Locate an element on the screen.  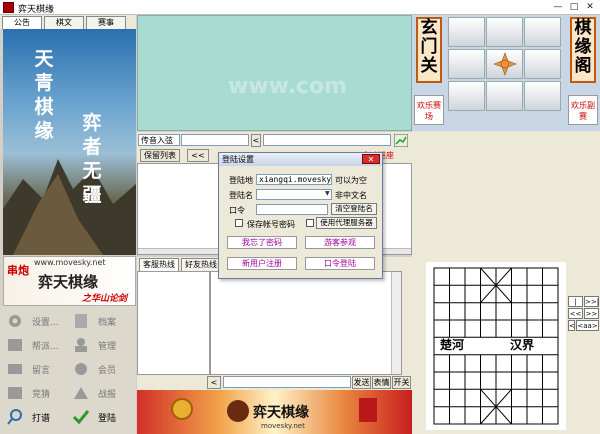
game-record-button: 打谱 is located at coordinates (35, 417).